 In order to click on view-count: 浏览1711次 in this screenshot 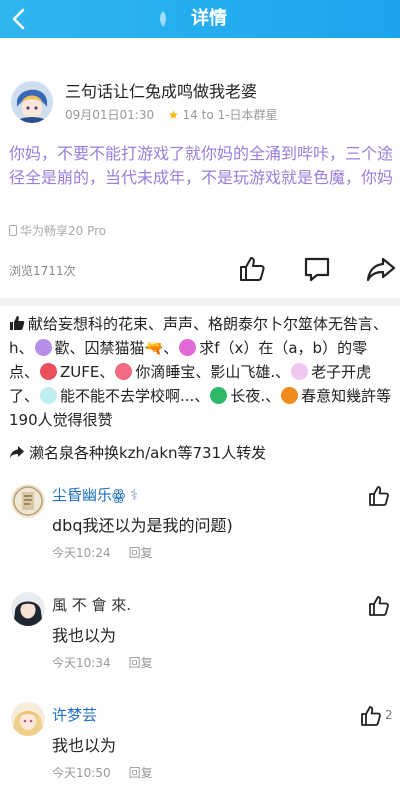, I will do `click(42, 271)`.